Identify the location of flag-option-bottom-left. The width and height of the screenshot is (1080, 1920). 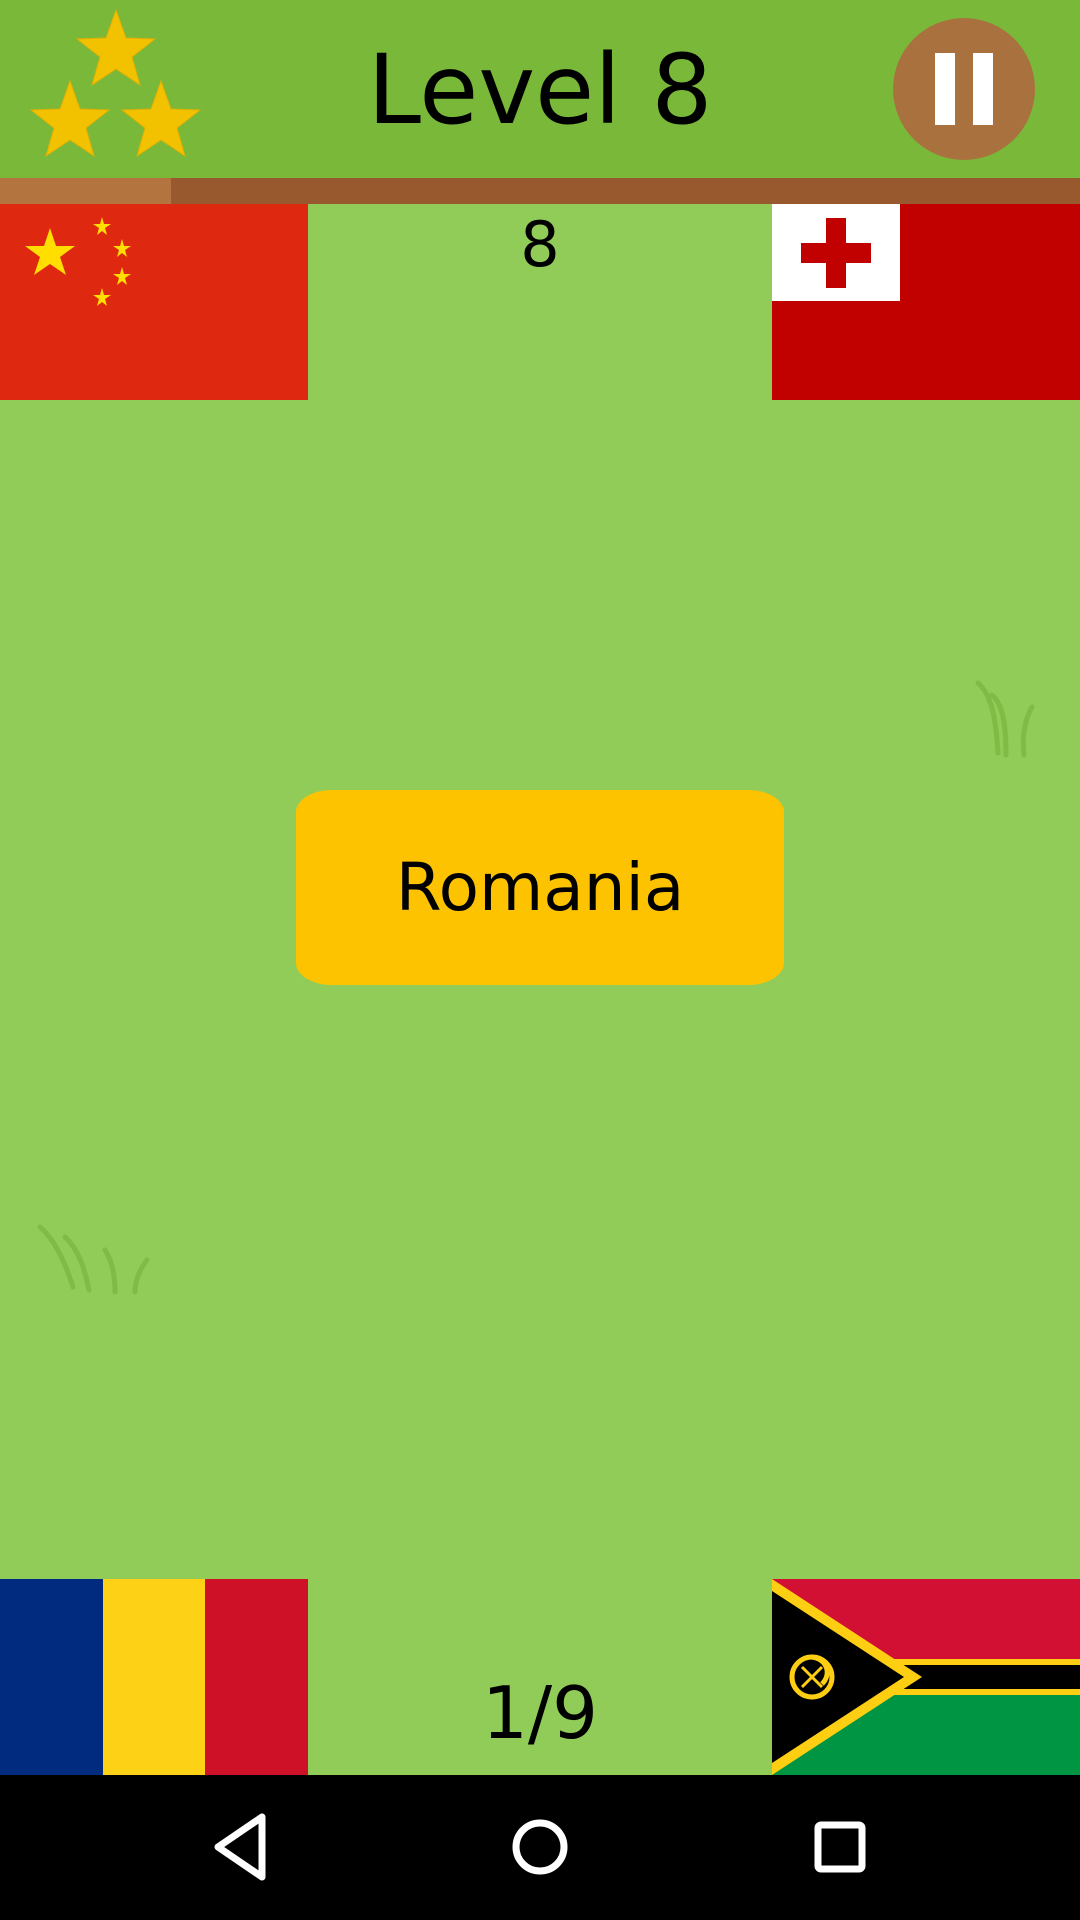
(154, 1677).